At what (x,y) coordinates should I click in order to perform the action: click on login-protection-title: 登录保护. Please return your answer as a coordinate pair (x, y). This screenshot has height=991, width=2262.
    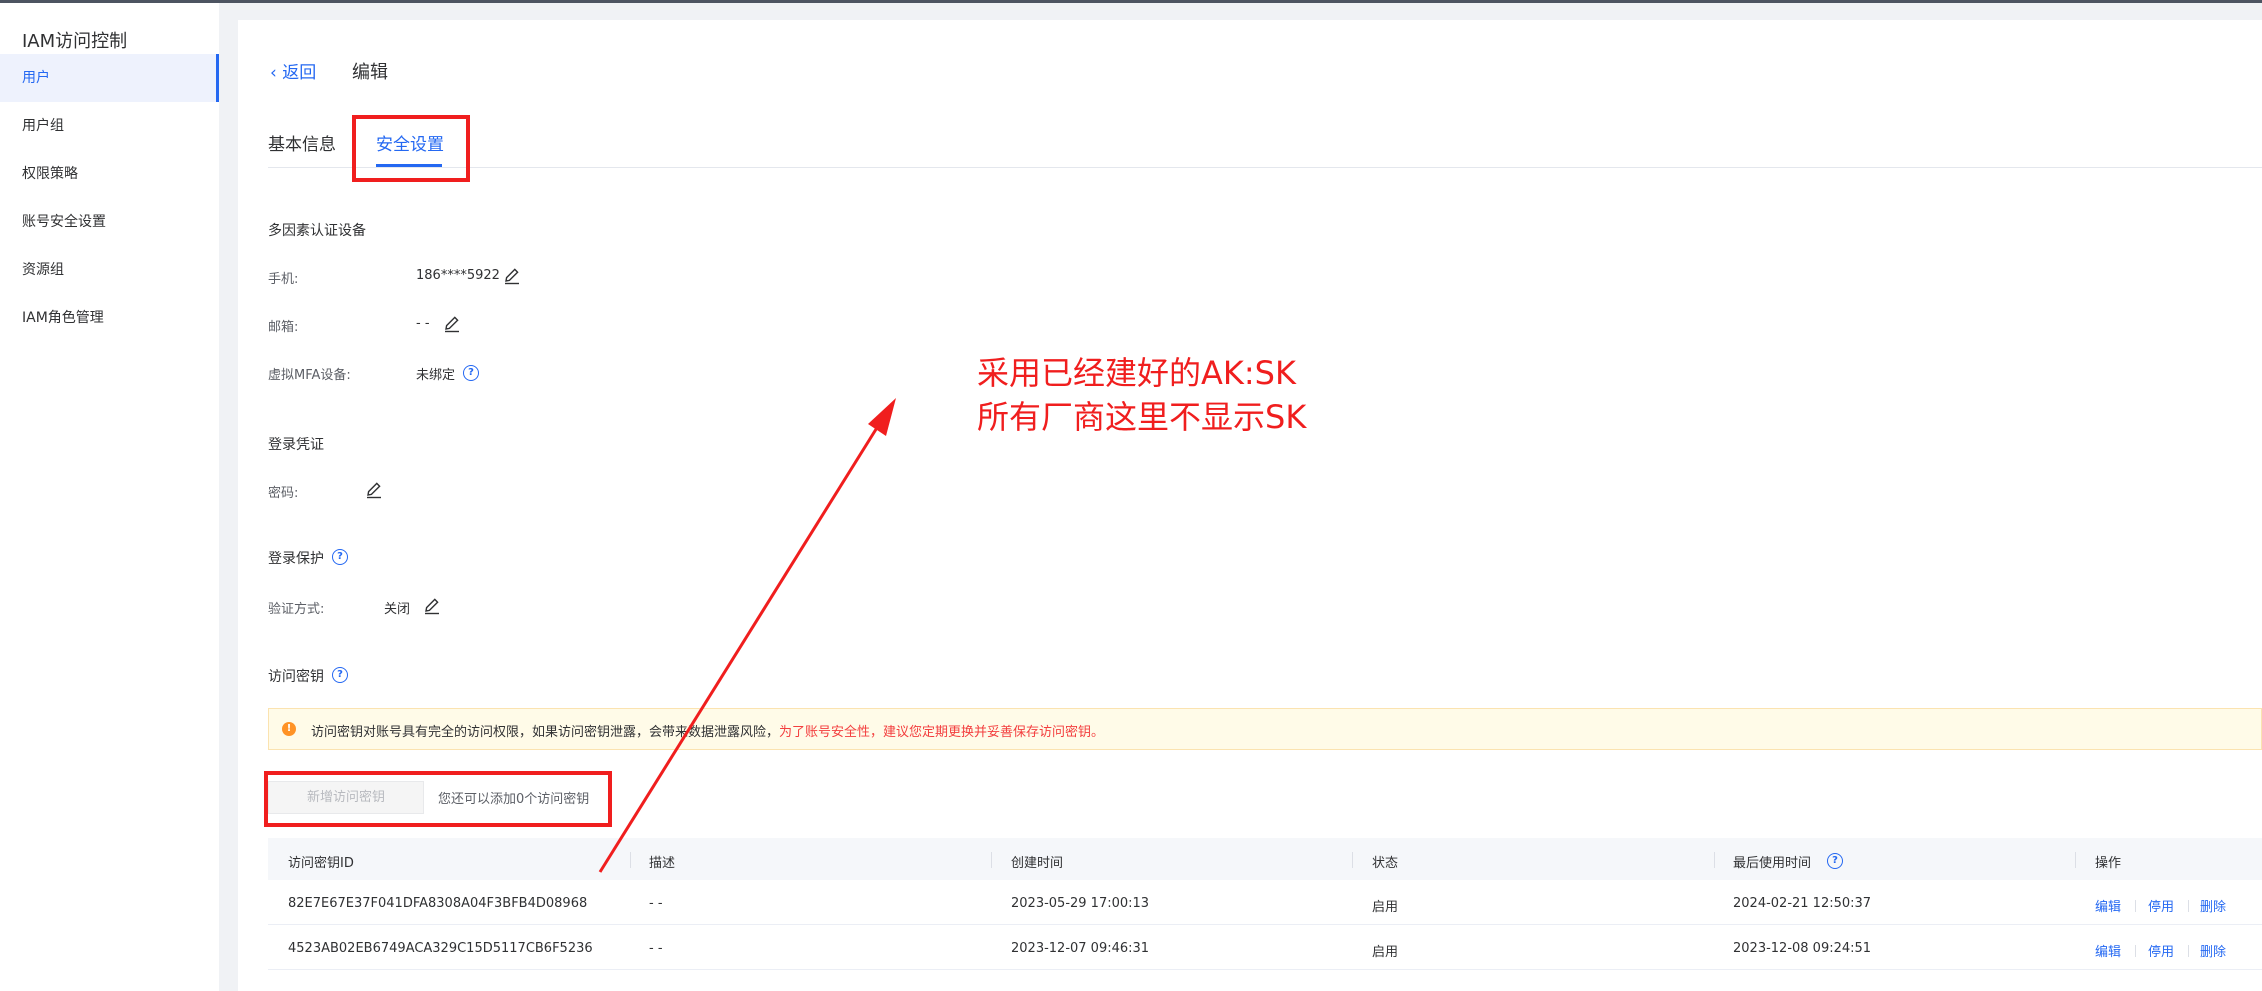
    Looking at the image, I should click on (296, 559).